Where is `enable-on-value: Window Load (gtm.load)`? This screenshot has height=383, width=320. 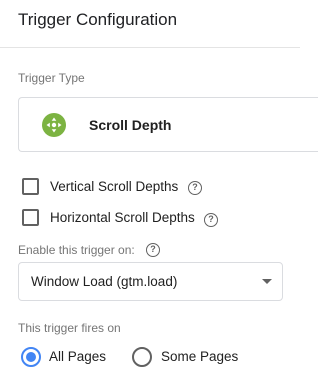 enable-on-value: Window Load (gtm.load) is located at coordinates (104, 281).